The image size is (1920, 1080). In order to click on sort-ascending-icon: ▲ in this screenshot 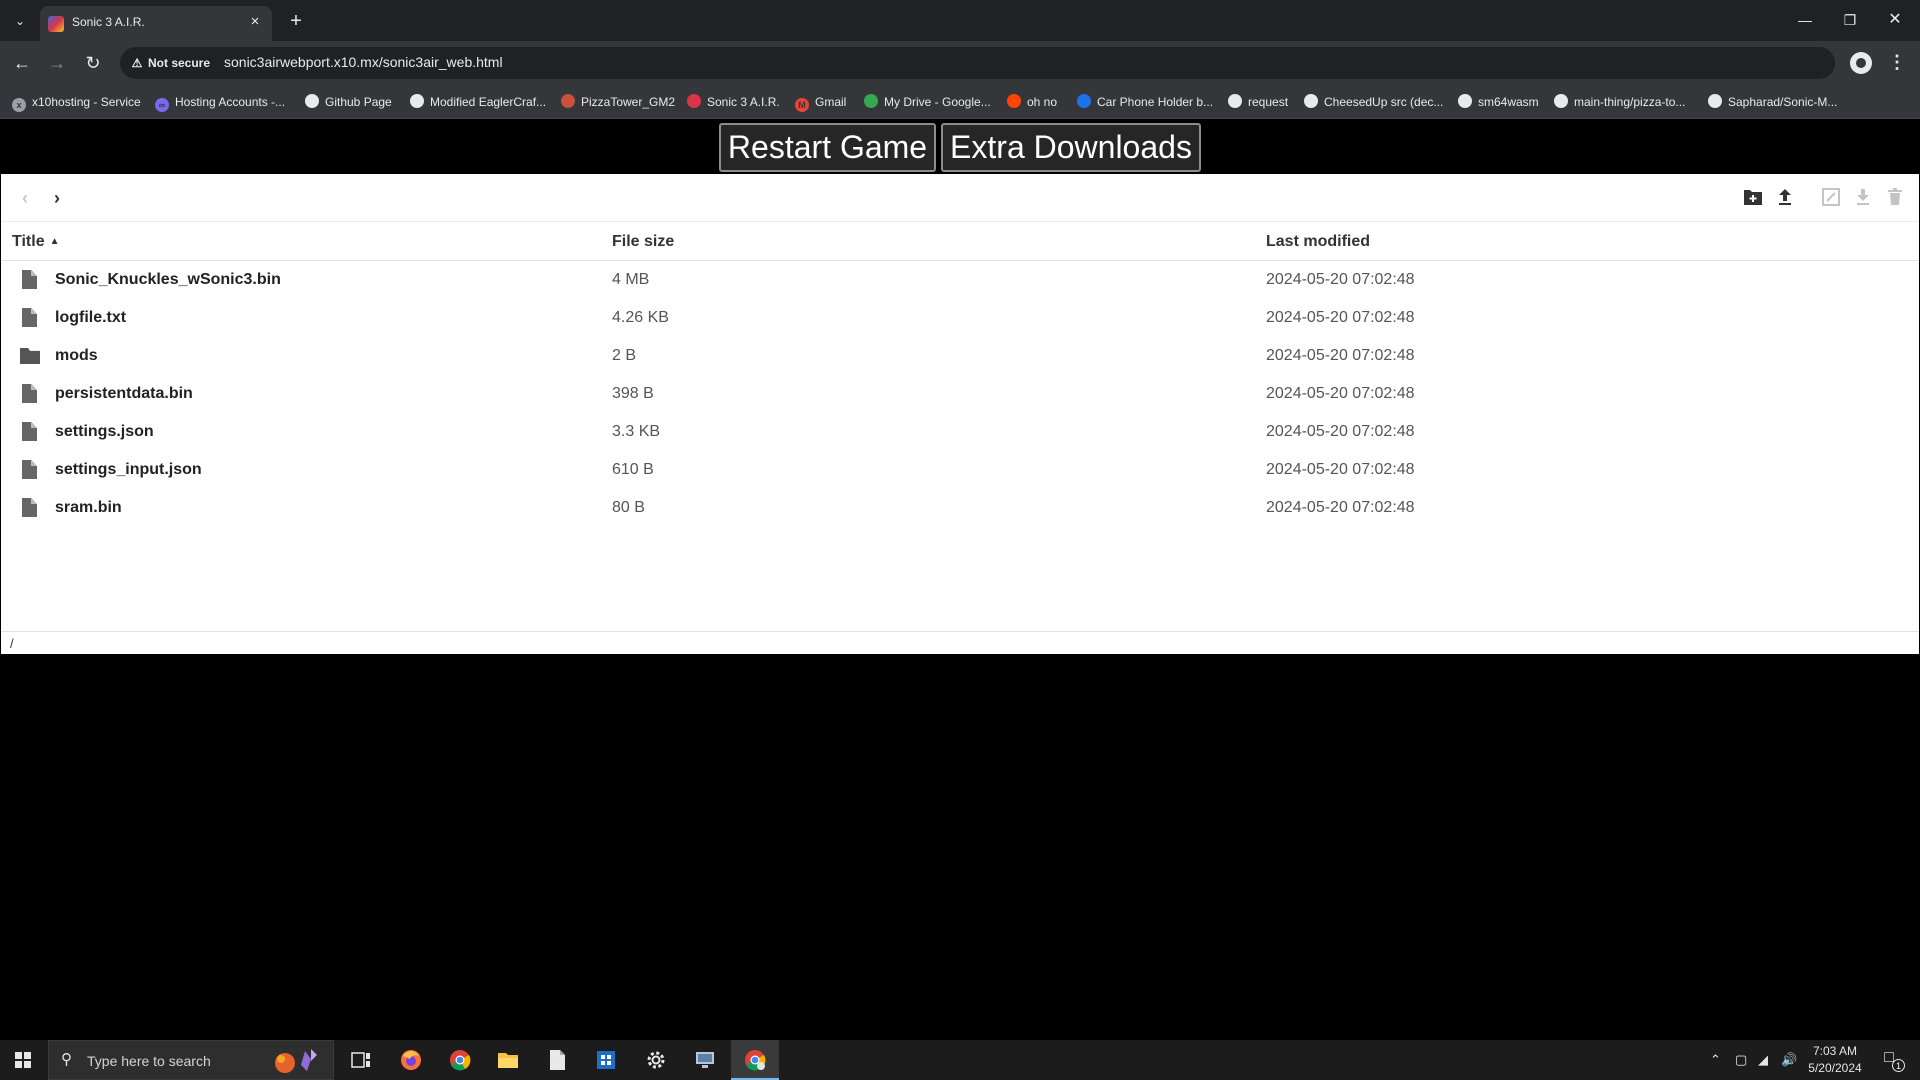, I will do `click(54, 241)`.